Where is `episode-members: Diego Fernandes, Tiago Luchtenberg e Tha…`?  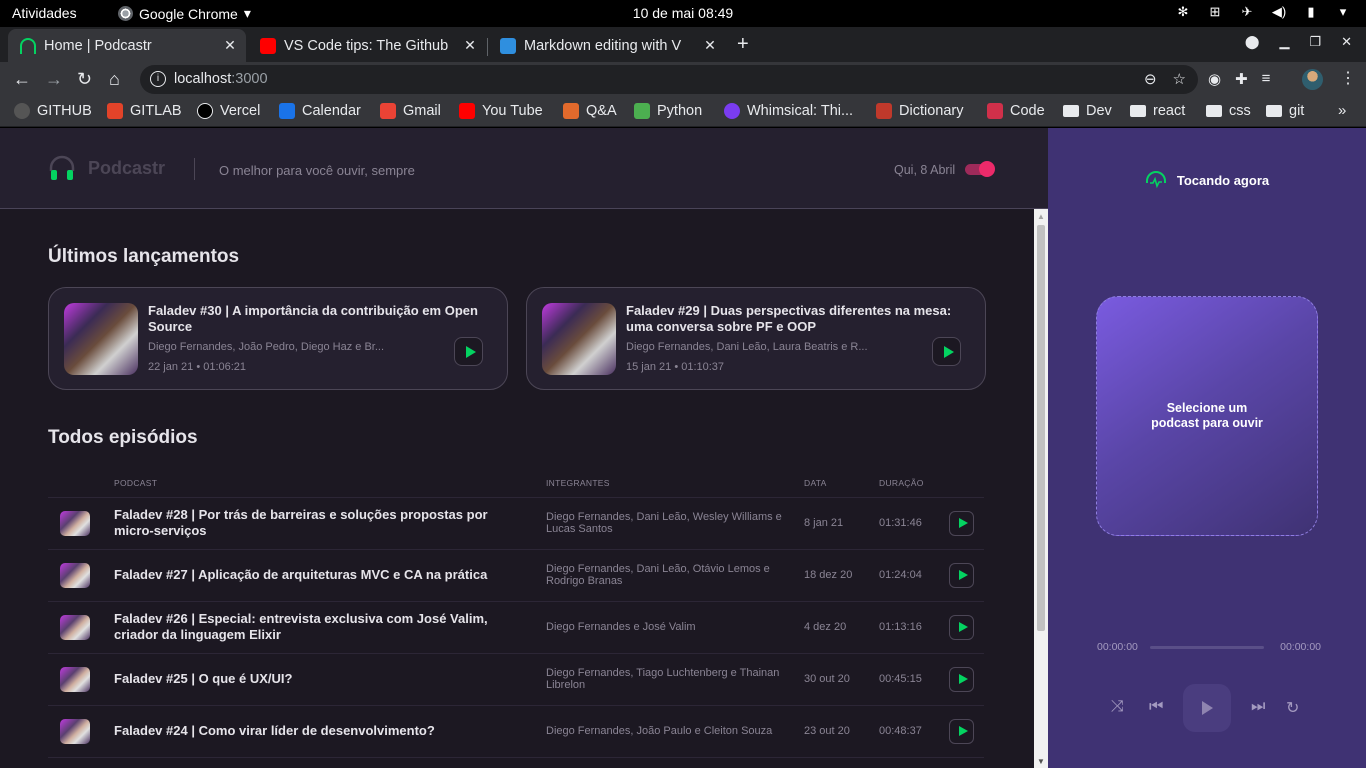 episode-members: Diego Fernandes, Tiago Luchtenberg e Tha… is located at coordinates (675, 679).